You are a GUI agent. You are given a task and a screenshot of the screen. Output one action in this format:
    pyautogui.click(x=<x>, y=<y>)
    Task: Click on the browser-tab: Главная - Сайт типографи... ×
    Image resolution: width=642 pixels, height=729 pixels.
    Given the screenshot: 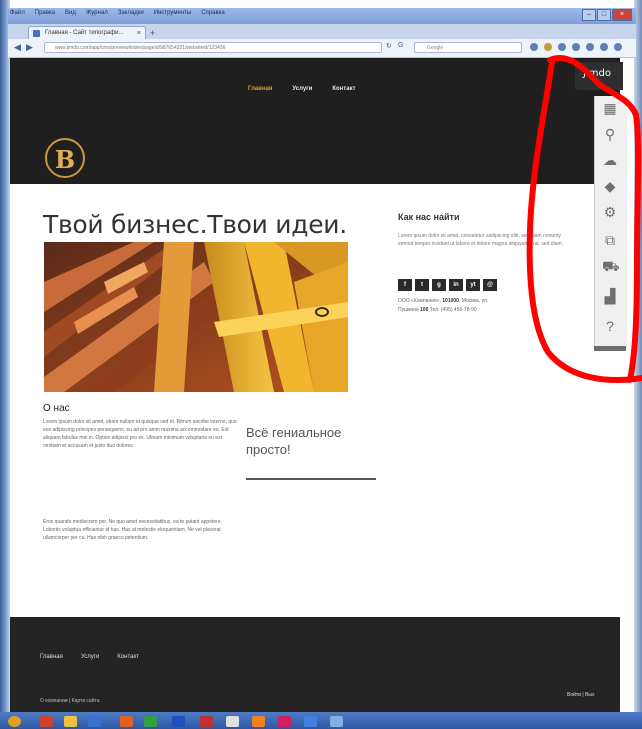 What is the action you would take?
    pyautogui.click(x=87, y=32)
    